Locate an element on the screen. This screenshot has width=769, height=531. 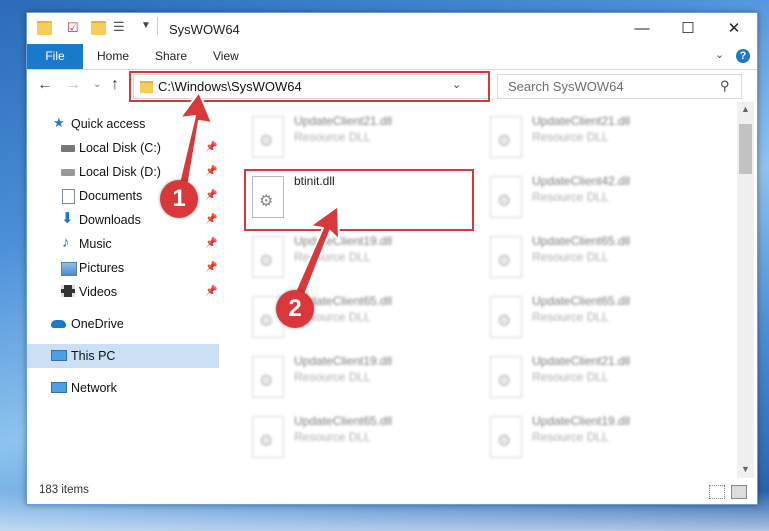
step-2-badge: 2 is located at coordinates (295, 309).